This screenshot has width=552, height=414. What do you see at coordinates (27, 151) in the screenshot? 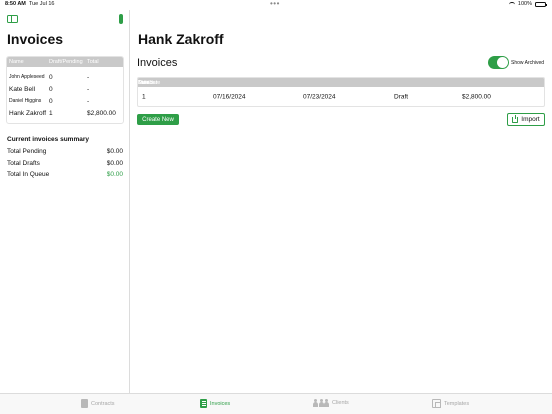
I see `summary-label: Total Pending` at bounding box center [27, 151].